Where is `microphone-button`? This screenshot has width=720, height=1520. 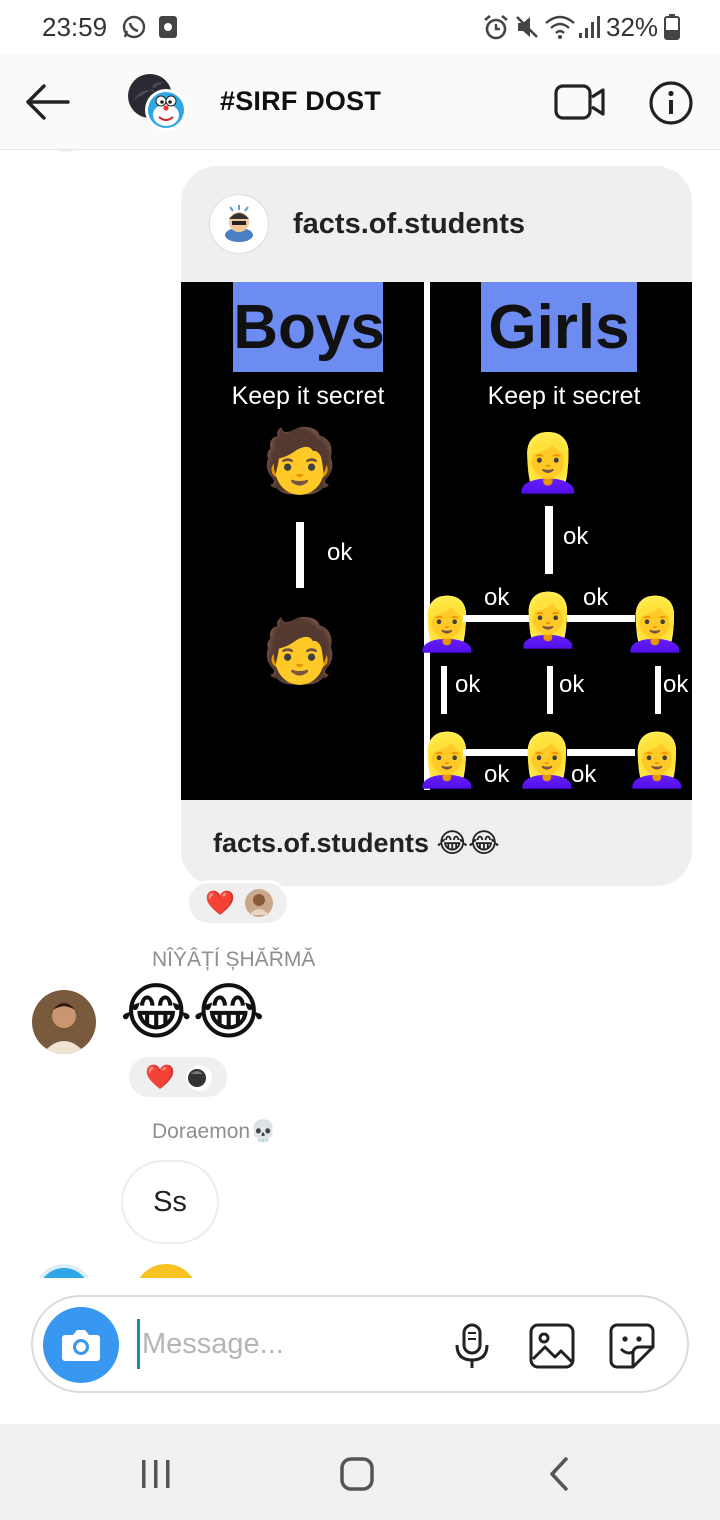
microphone-button is located at coordinates (472, 1346).